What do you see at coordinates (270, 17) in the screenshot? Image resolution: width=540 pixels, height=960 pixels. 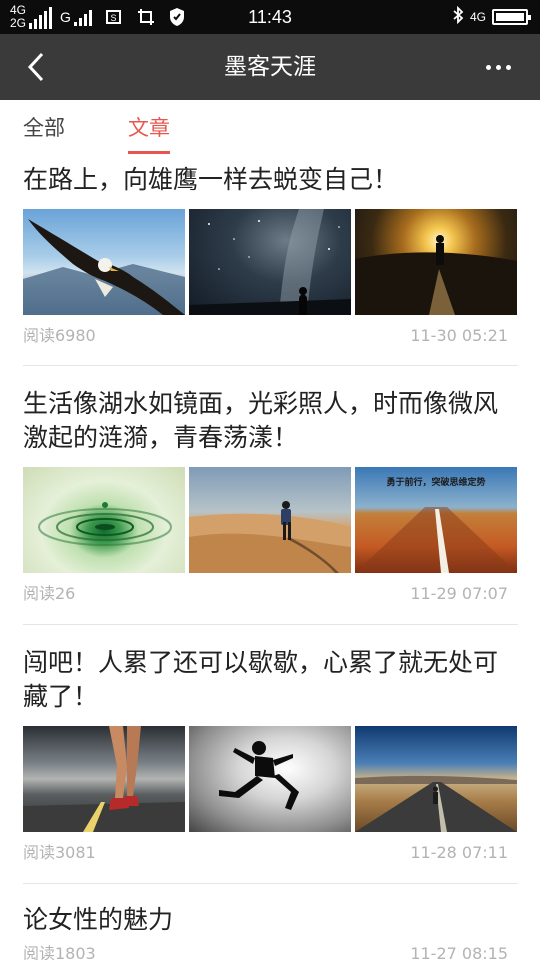 I see `status-bar: 4G 2G G S 11:43 4G` at bounding box center [270, 17].